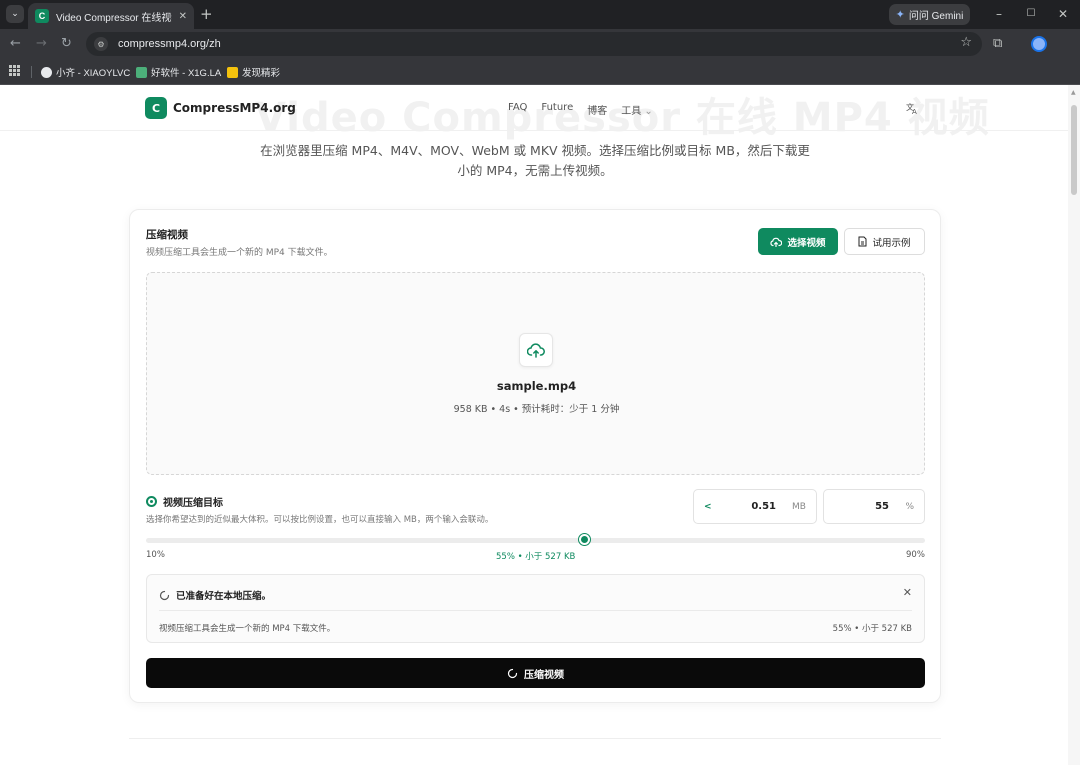 The image size is (1080, 765). I want to click on site-logo: C CompressMP4.org, so click(220, 108).